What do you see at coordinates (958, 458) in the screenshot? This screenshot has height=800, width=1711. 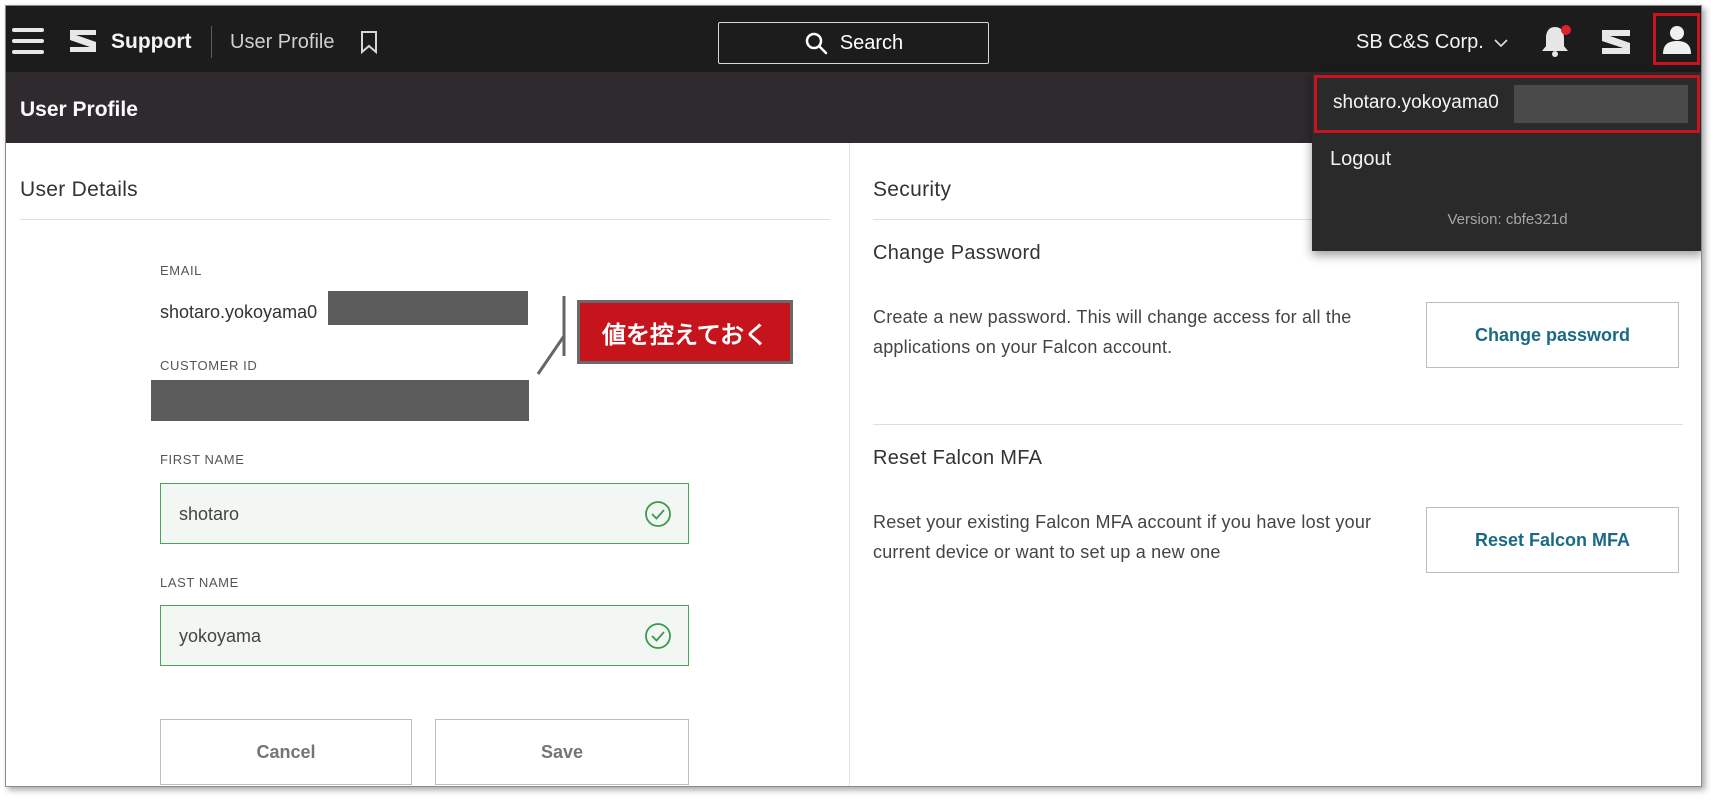 I see `reset-mfa-title: Reset Falcon MFA` at bounding box center [958, 458].